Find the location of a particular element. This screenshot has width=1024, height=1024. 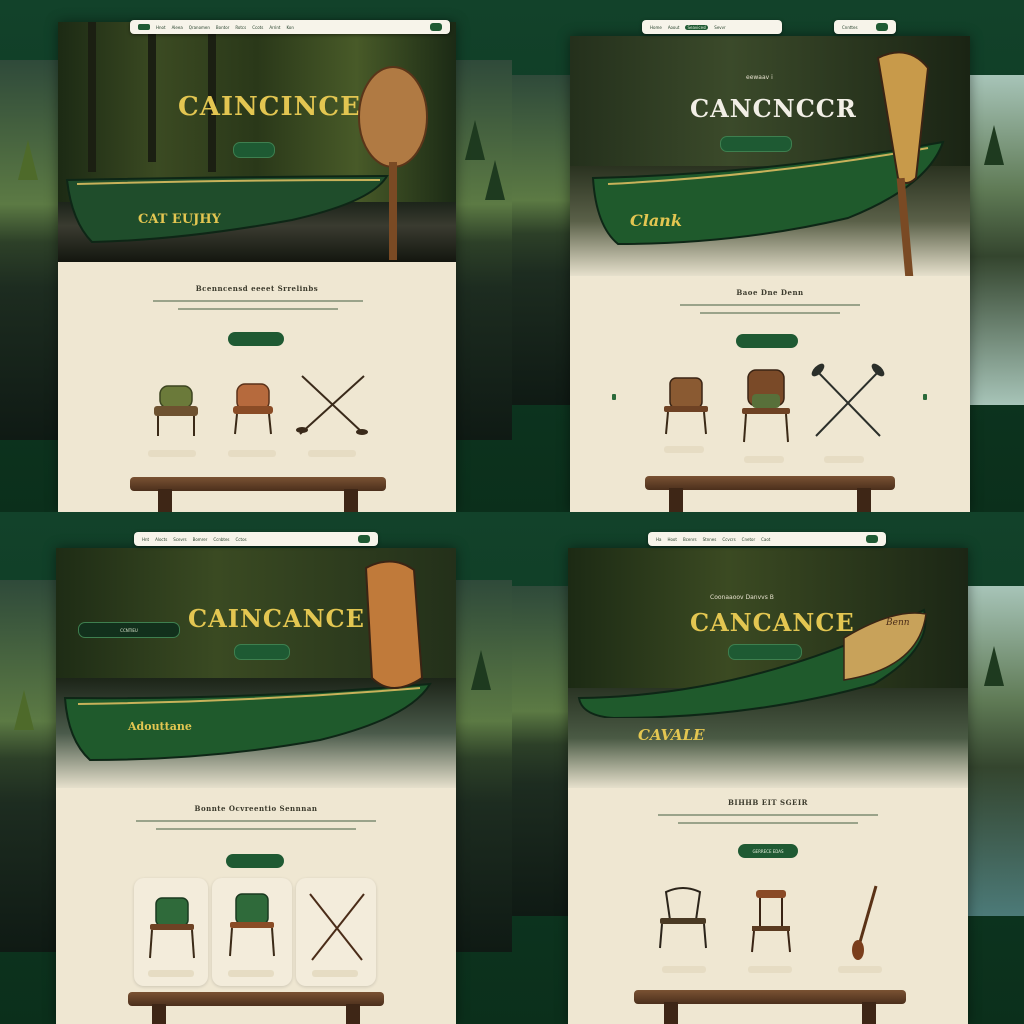

carousel-next-button is located at coordinates (925, 397).